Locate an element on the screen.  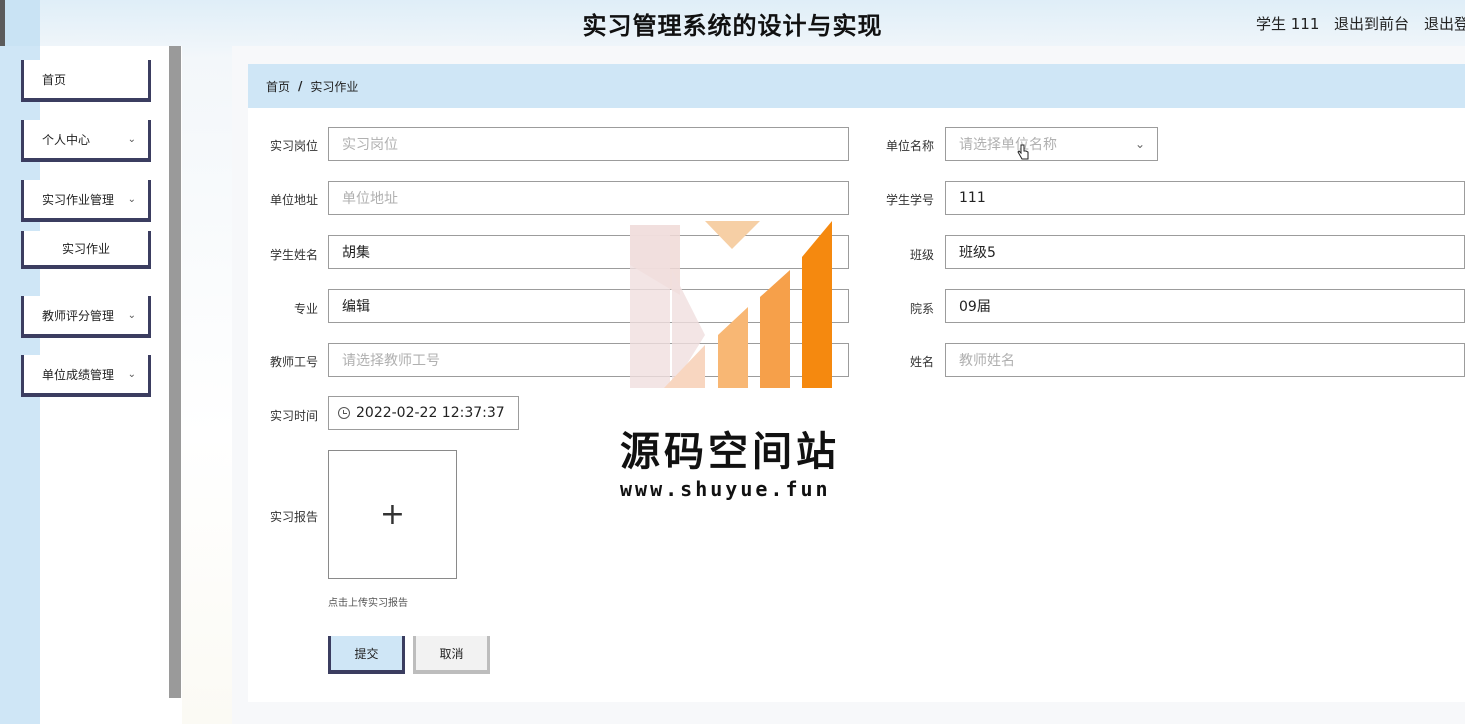
plus-icon: + is located at coordinates (392, 514).